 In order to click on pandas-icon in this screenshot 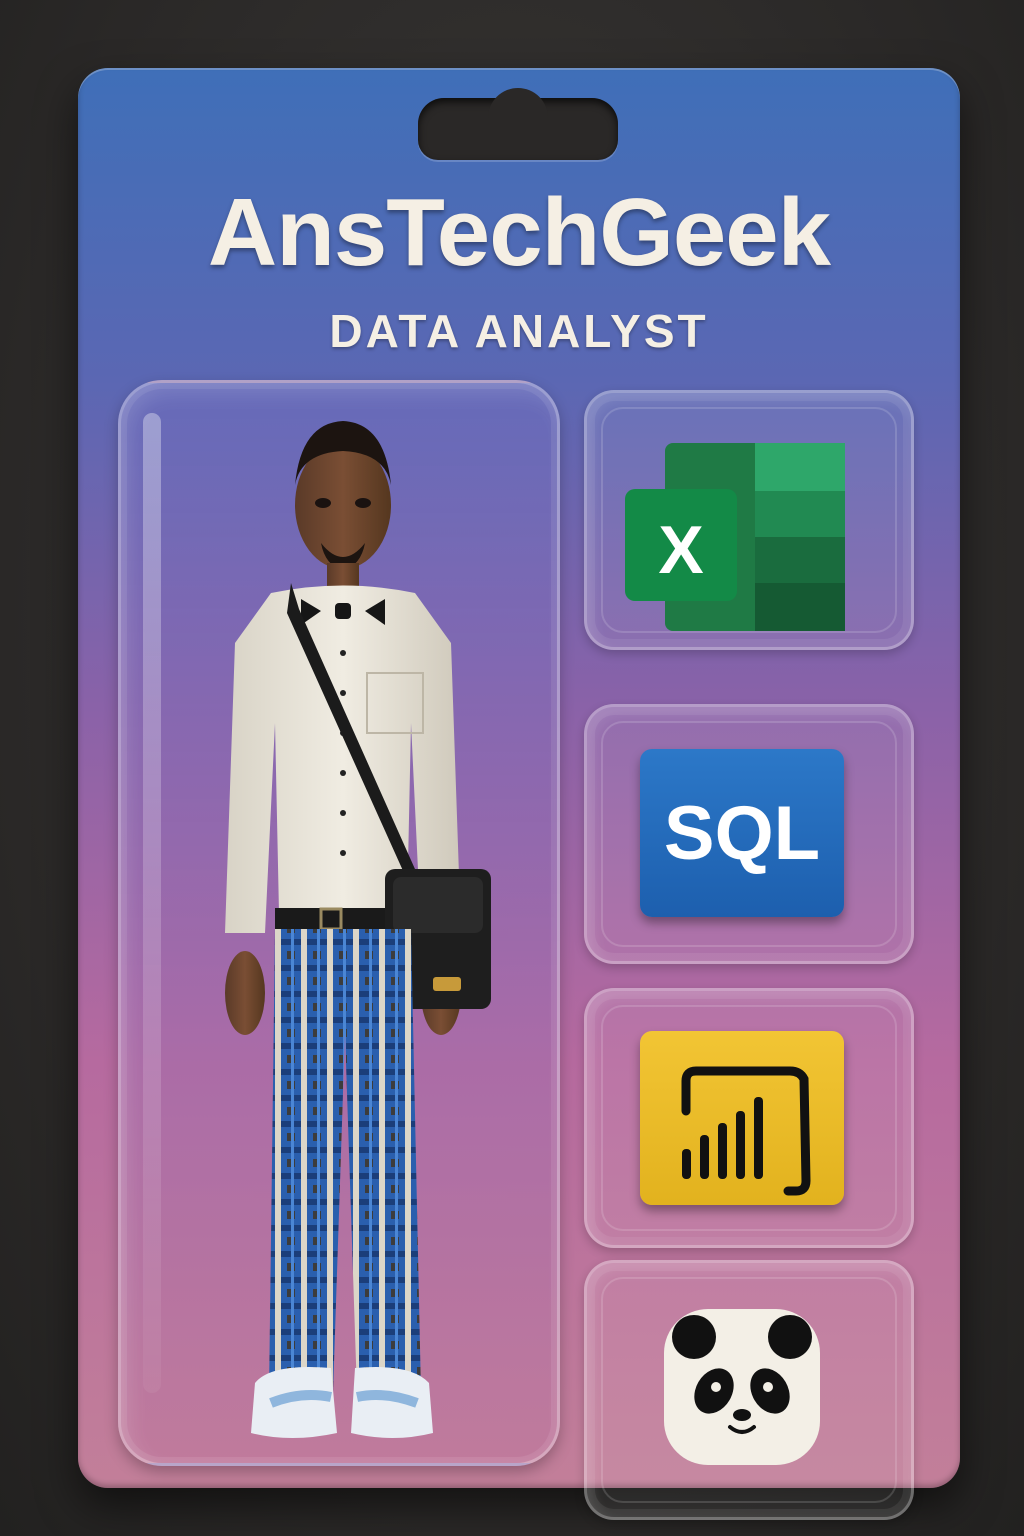, I will do `click(742, 1387)`.